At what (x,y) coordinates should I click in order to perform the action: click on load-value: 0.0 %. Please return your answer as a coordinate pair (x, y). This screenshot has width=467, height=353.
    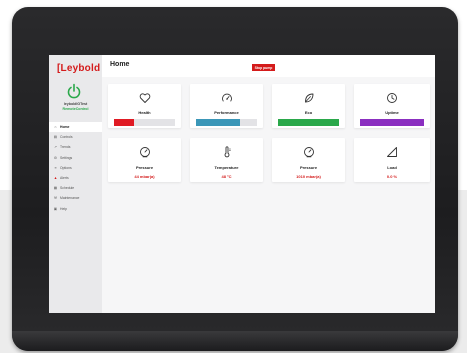
    Looking at the image, I should click on (392, 176).